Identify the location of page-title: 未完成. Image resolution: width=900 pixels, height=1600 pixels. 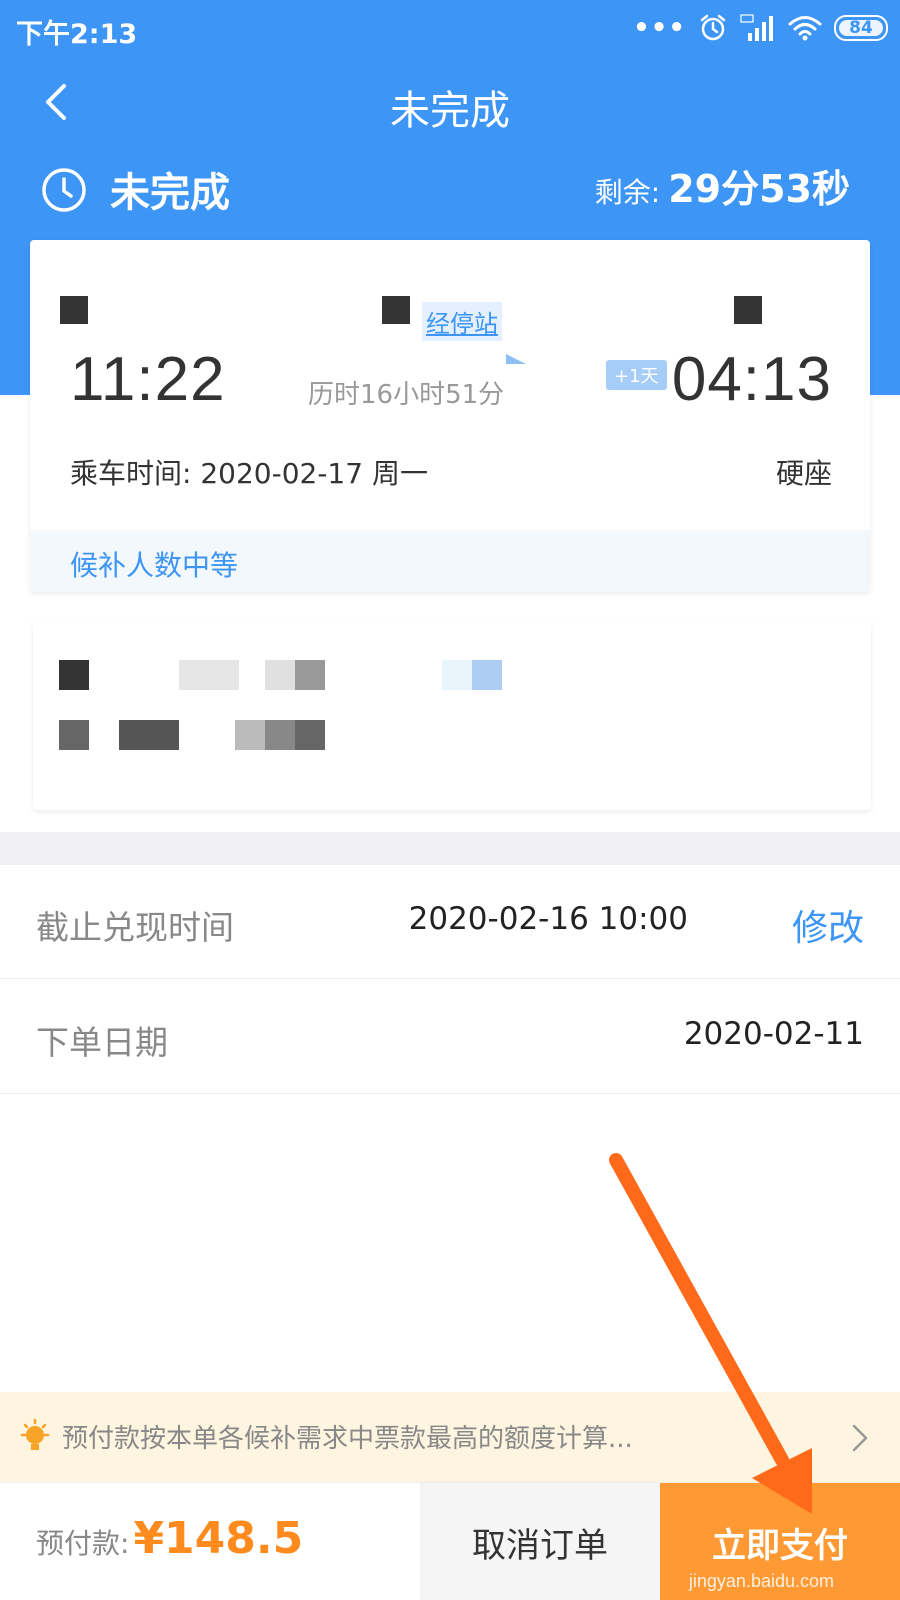
(450, 111).